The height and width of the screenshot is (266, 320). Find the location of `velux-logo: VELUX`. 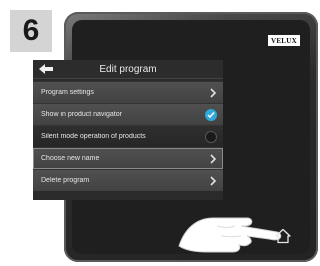

velux-logo: VELUX is located at coordinates (284, 40).